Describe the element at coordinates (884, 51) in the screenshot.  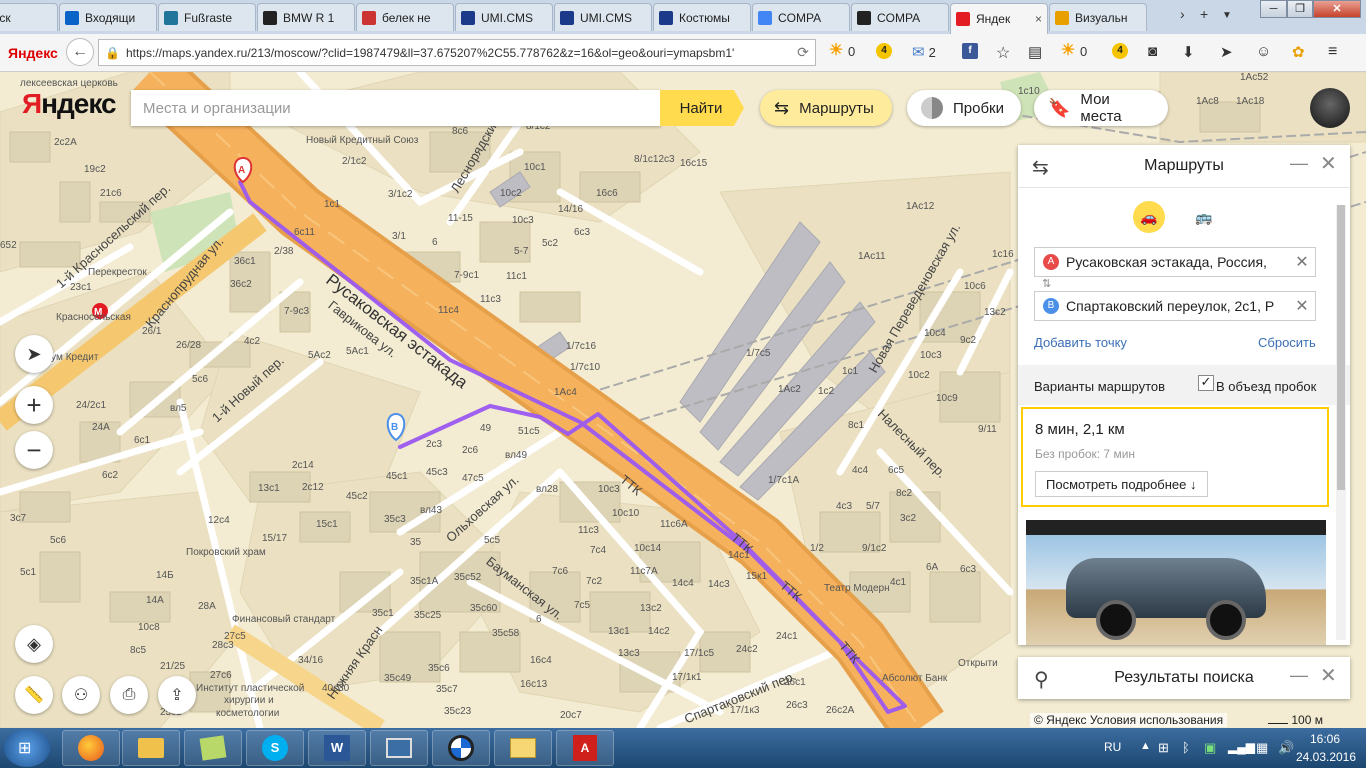
I see `badge-extension: 4` at that location.